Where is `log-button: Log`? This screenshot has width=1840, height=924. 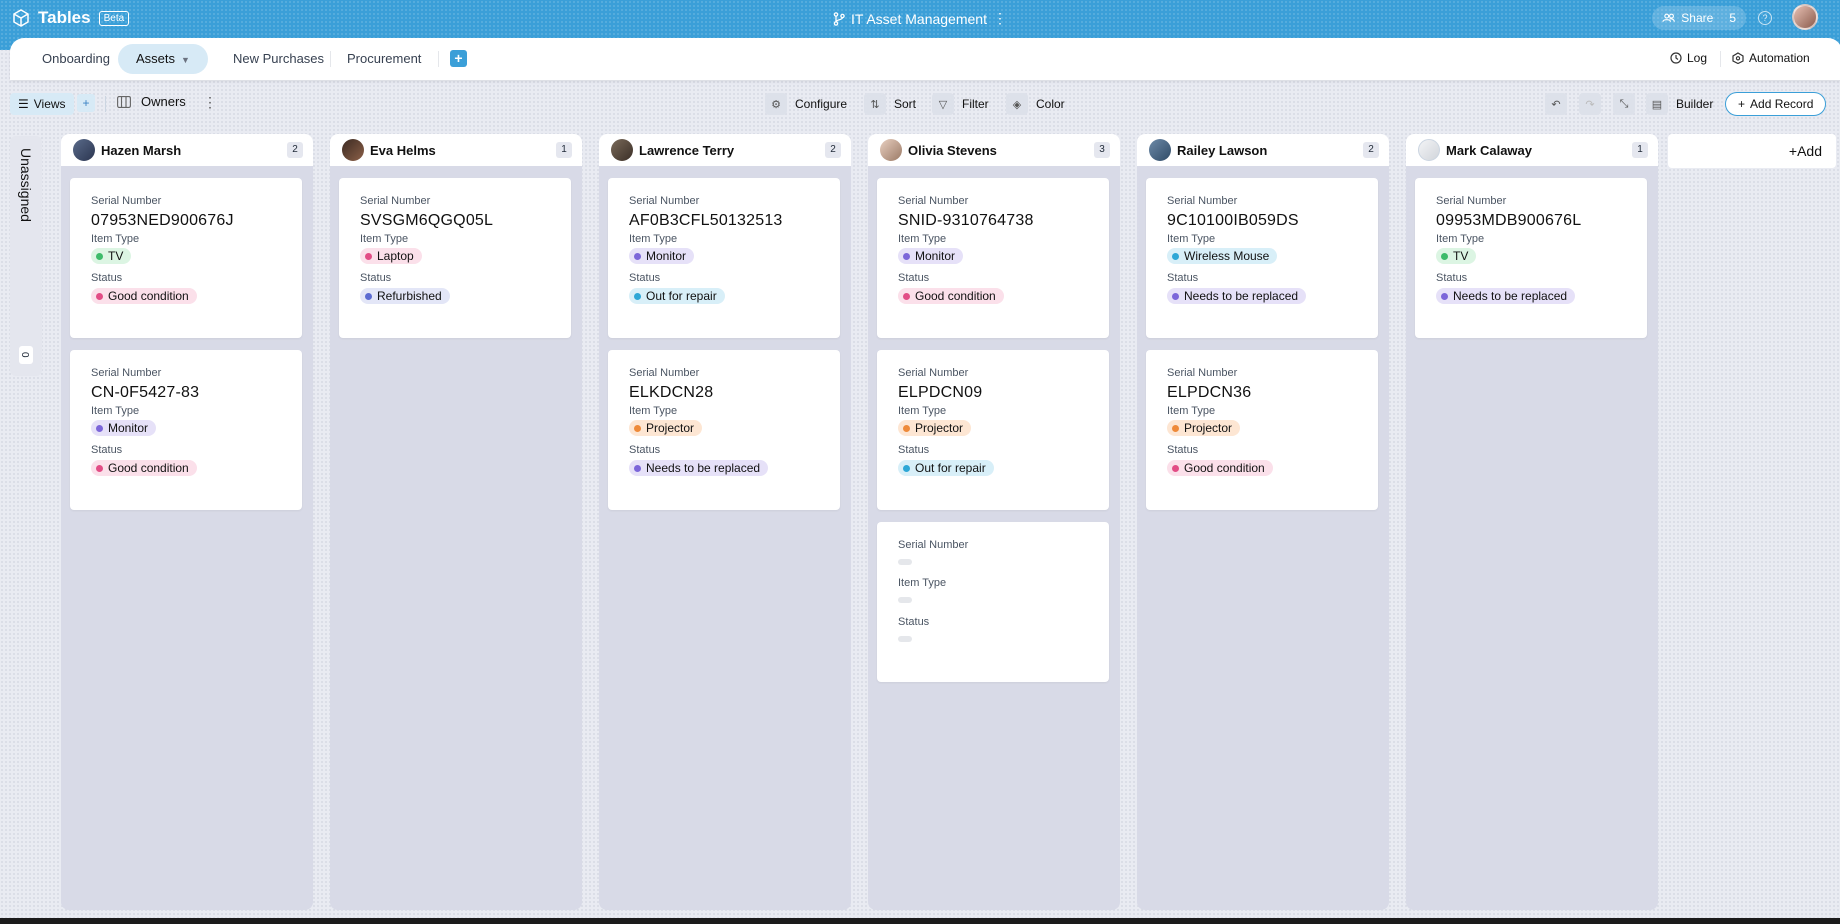
log-button: Log is located at coordinates (1688, 58).